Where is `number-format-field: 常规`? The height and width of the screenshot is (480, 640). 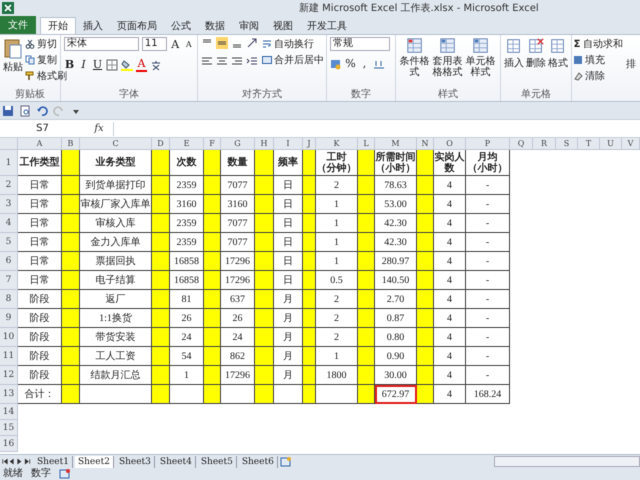
number-format-field: 常规 is located at coordinates (360, 44).